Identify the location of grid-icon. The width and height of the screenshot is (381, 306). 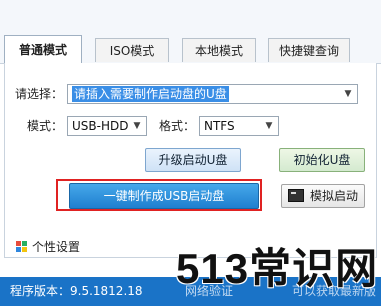
(22, 247).